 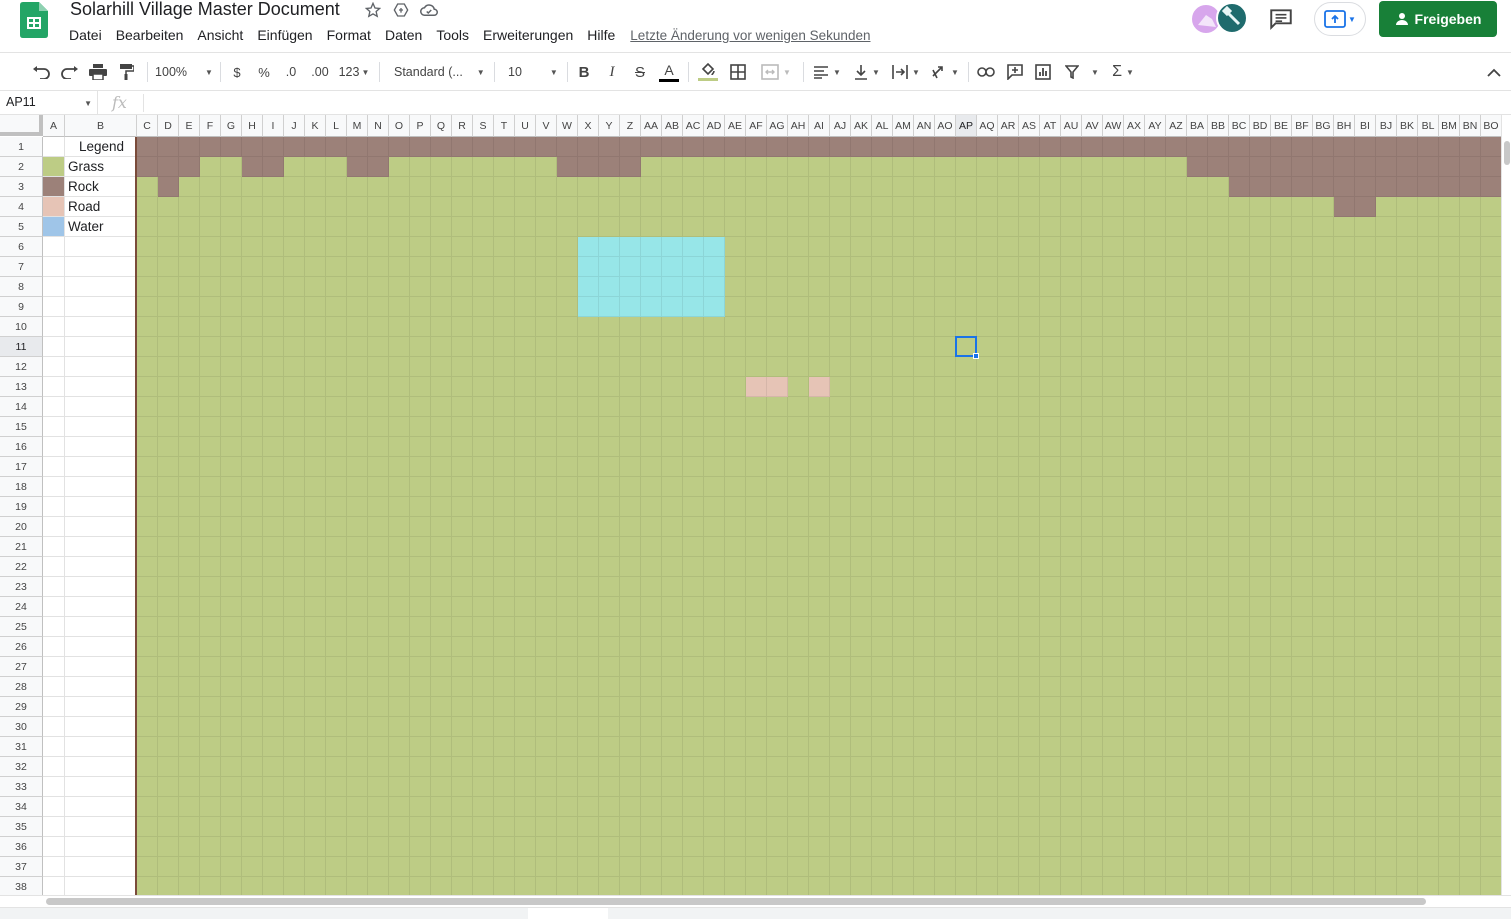 I want to click on print-icon, so click(x=98, y=72).